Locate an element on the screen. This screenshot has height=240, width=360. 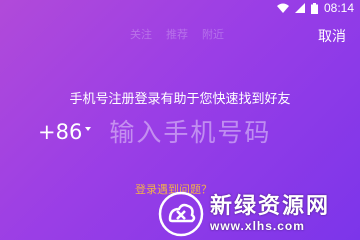
status-time: 08:14 is located at coordinates (338, 8).